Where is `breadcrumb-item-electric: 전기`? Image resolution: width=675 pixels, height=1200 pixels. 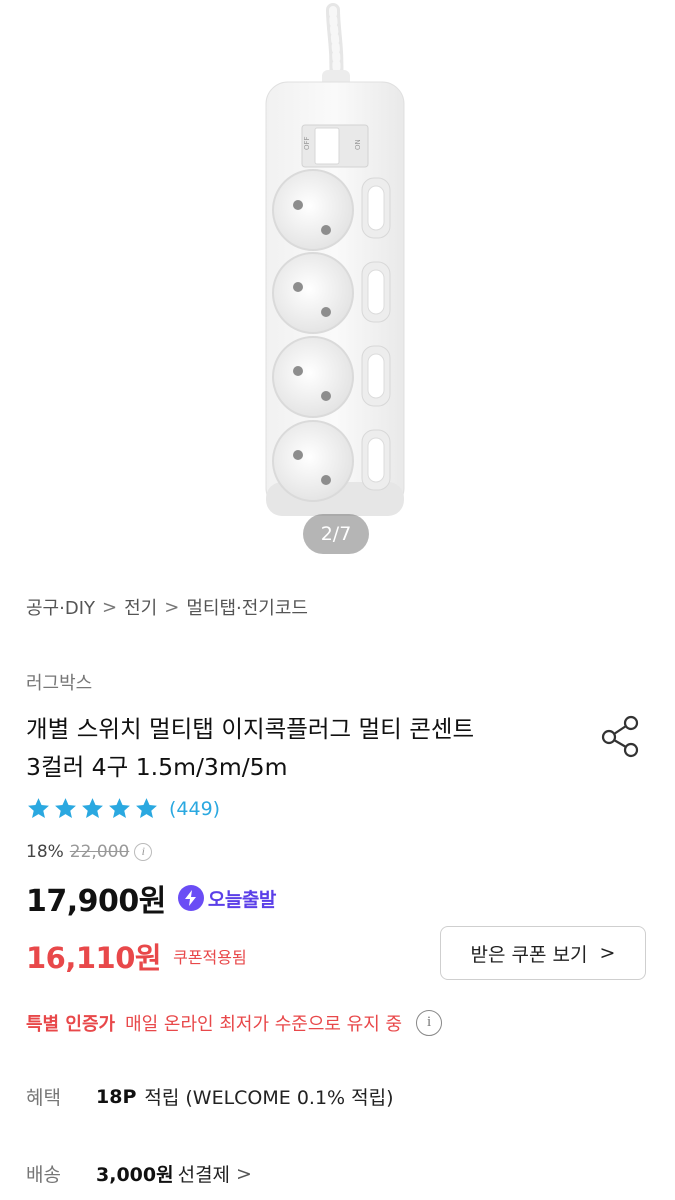 breadcrumb-item-electric: 전기 is located at coordinates (140, 607).